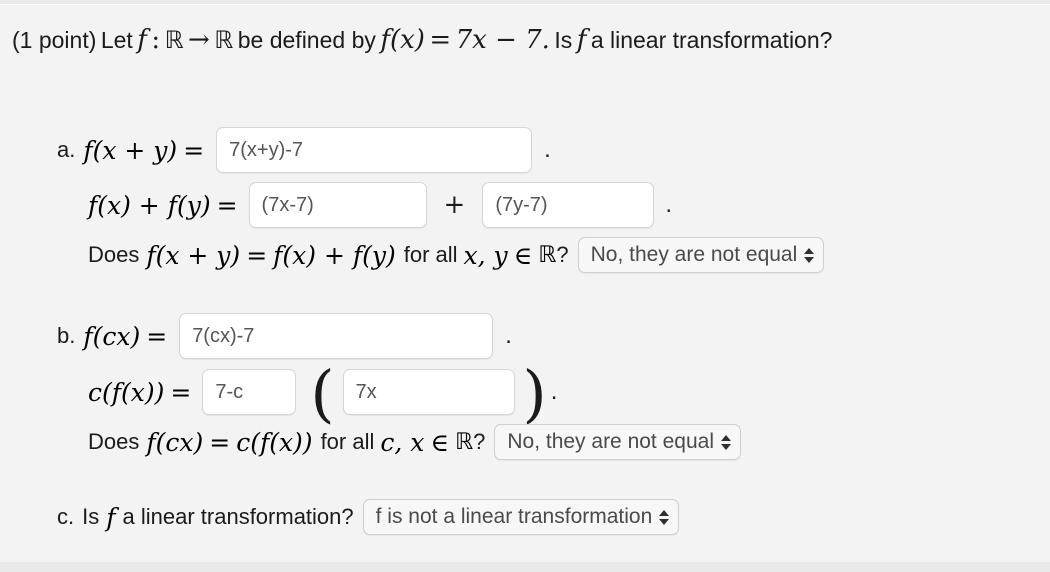 The height and width of the screenshot is (572, 1050). What do you see at coordinates (336, 336) in the screenshot?
I see `part-b-answer-1-input` at bounding box center [336, 336].